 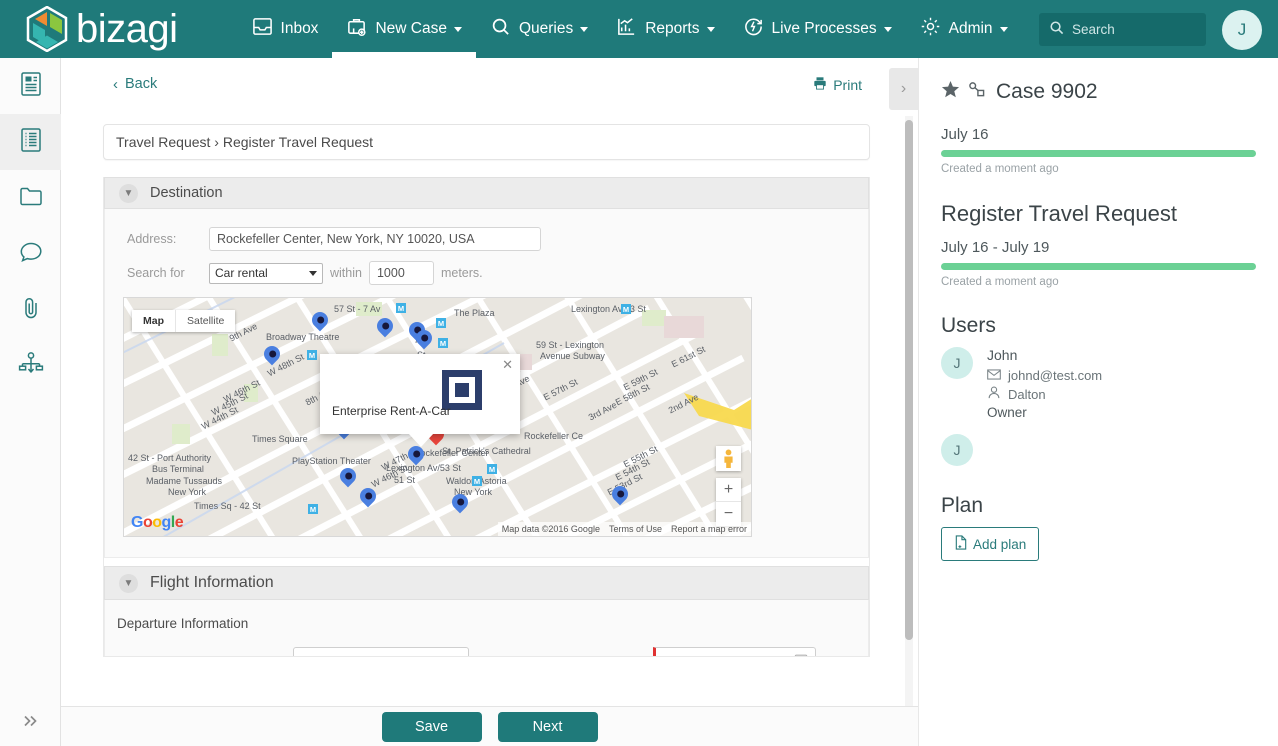 I want to click on user-avatar: J, so click(x=1242, y=30).